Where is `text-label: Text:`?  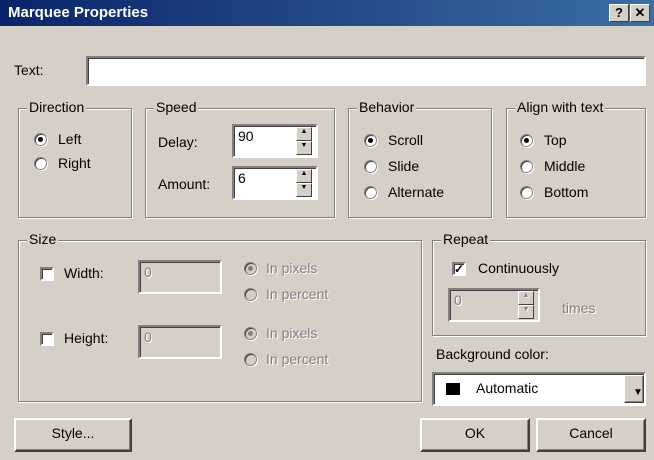 text-label: Text: is located at coordinates (29, 70).